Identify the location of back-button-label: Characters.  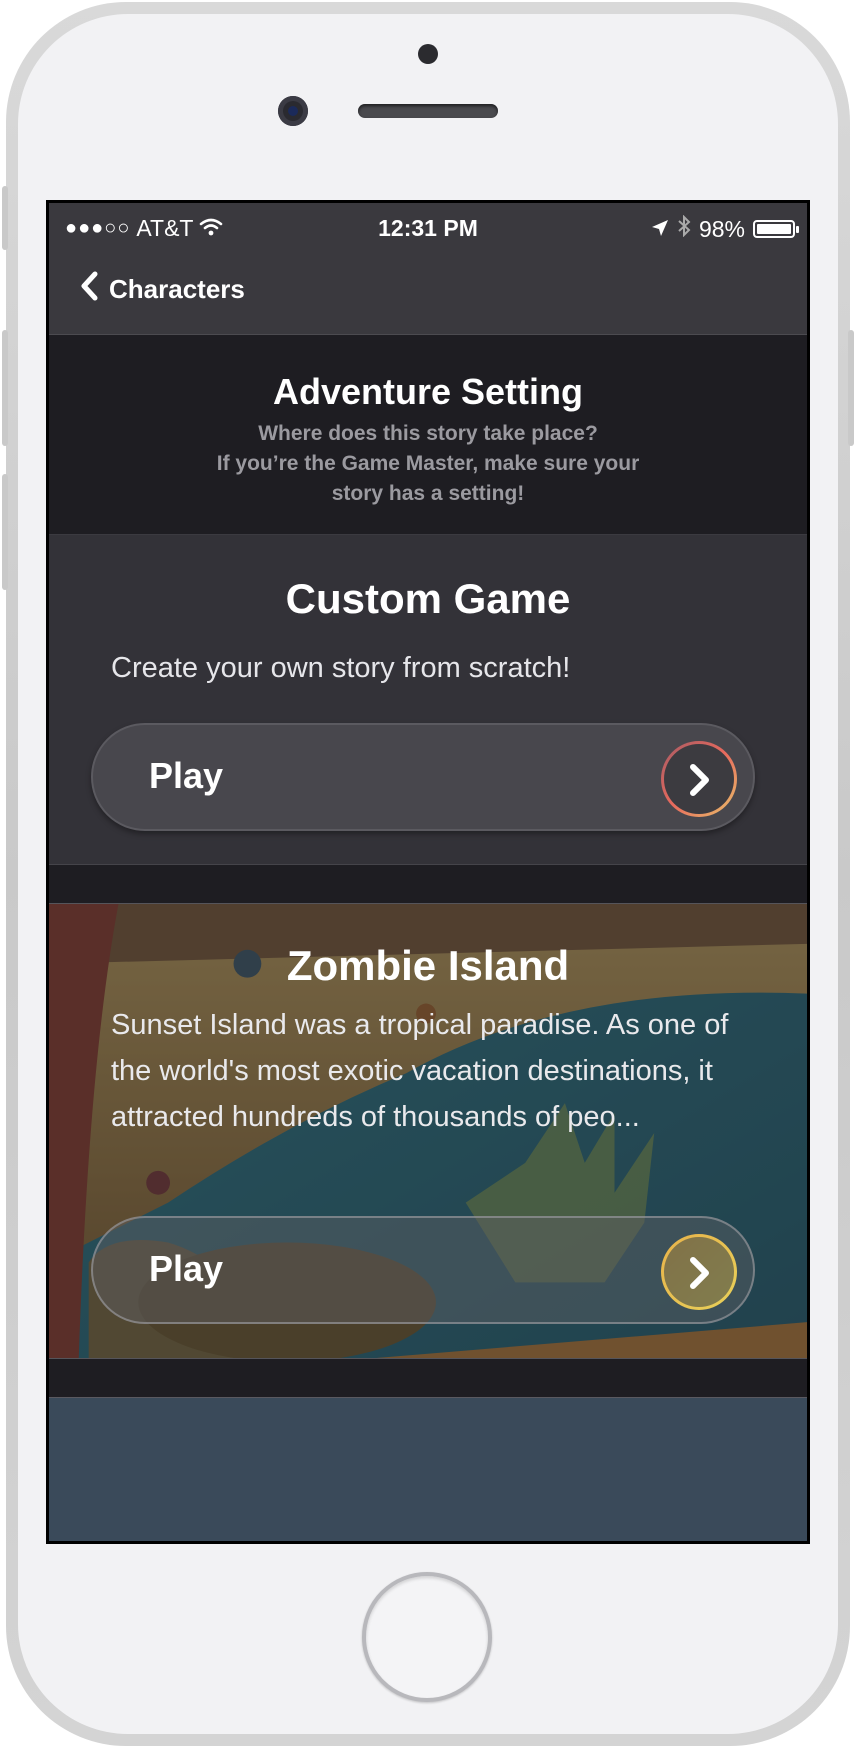
(177, 289).